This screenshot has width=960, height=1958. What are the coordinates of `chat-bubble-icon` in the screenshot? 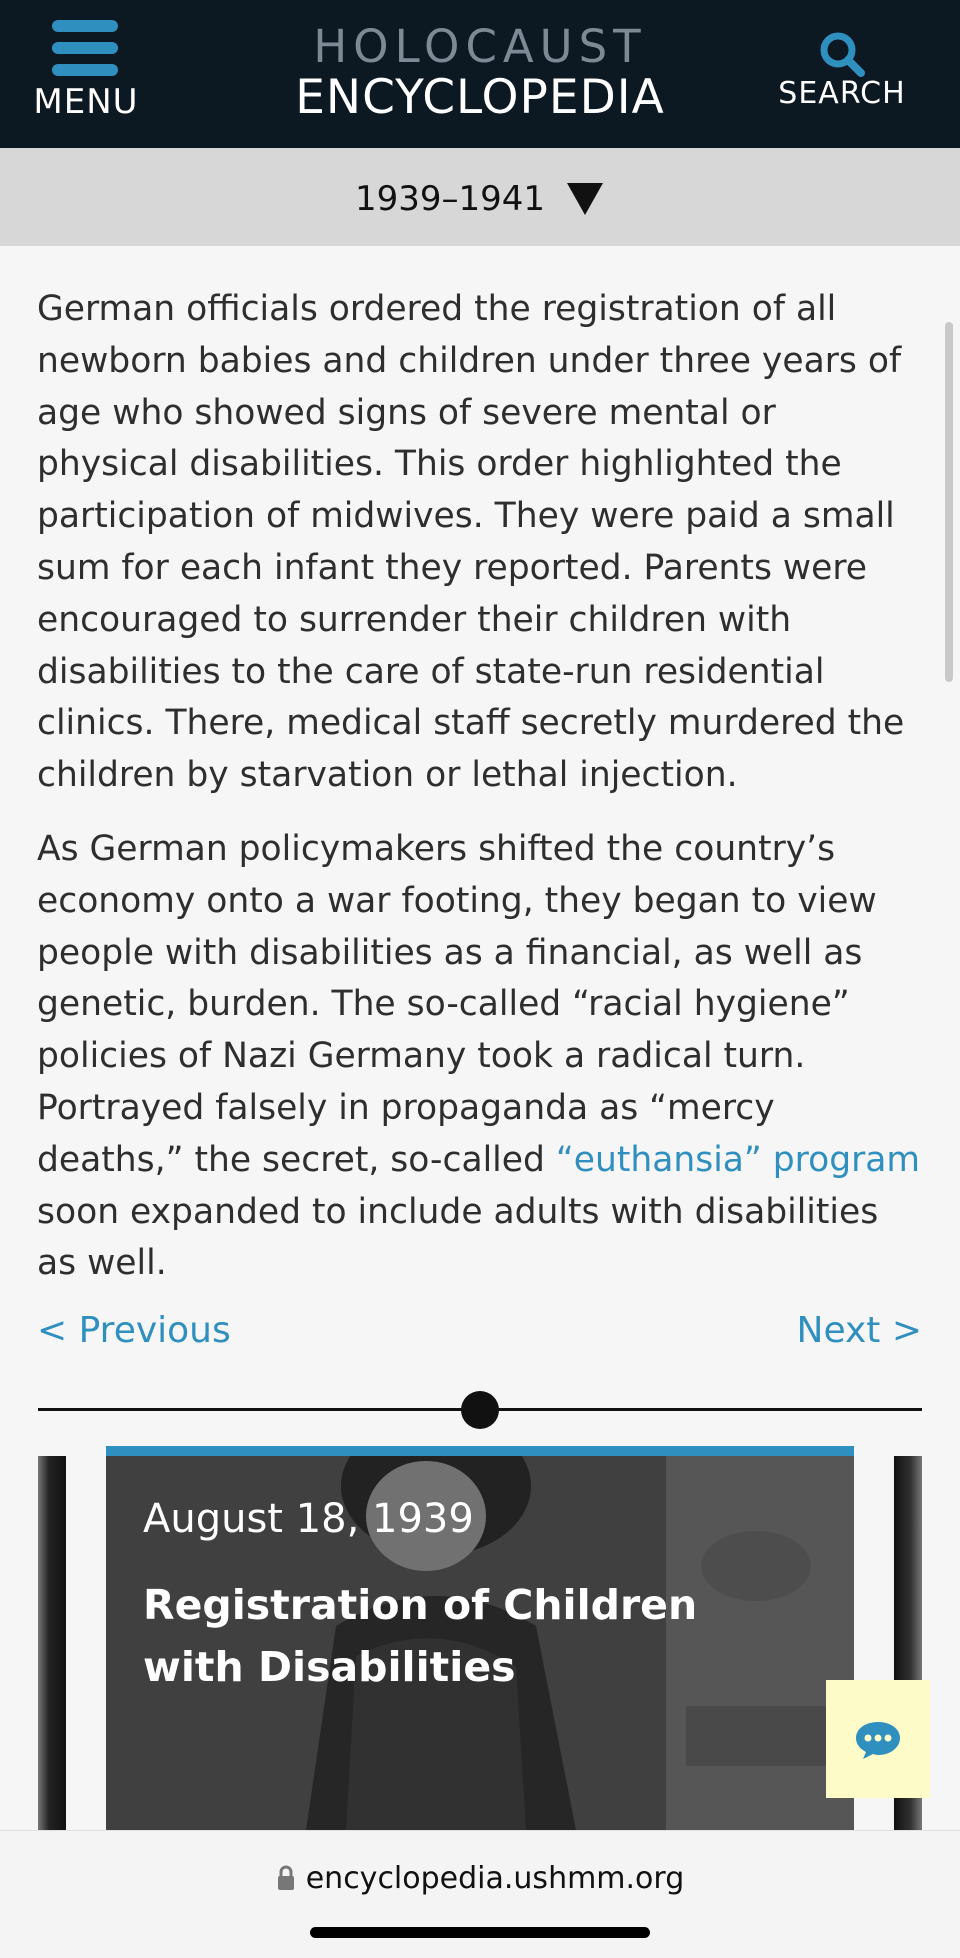 It's located at (878, 1740).